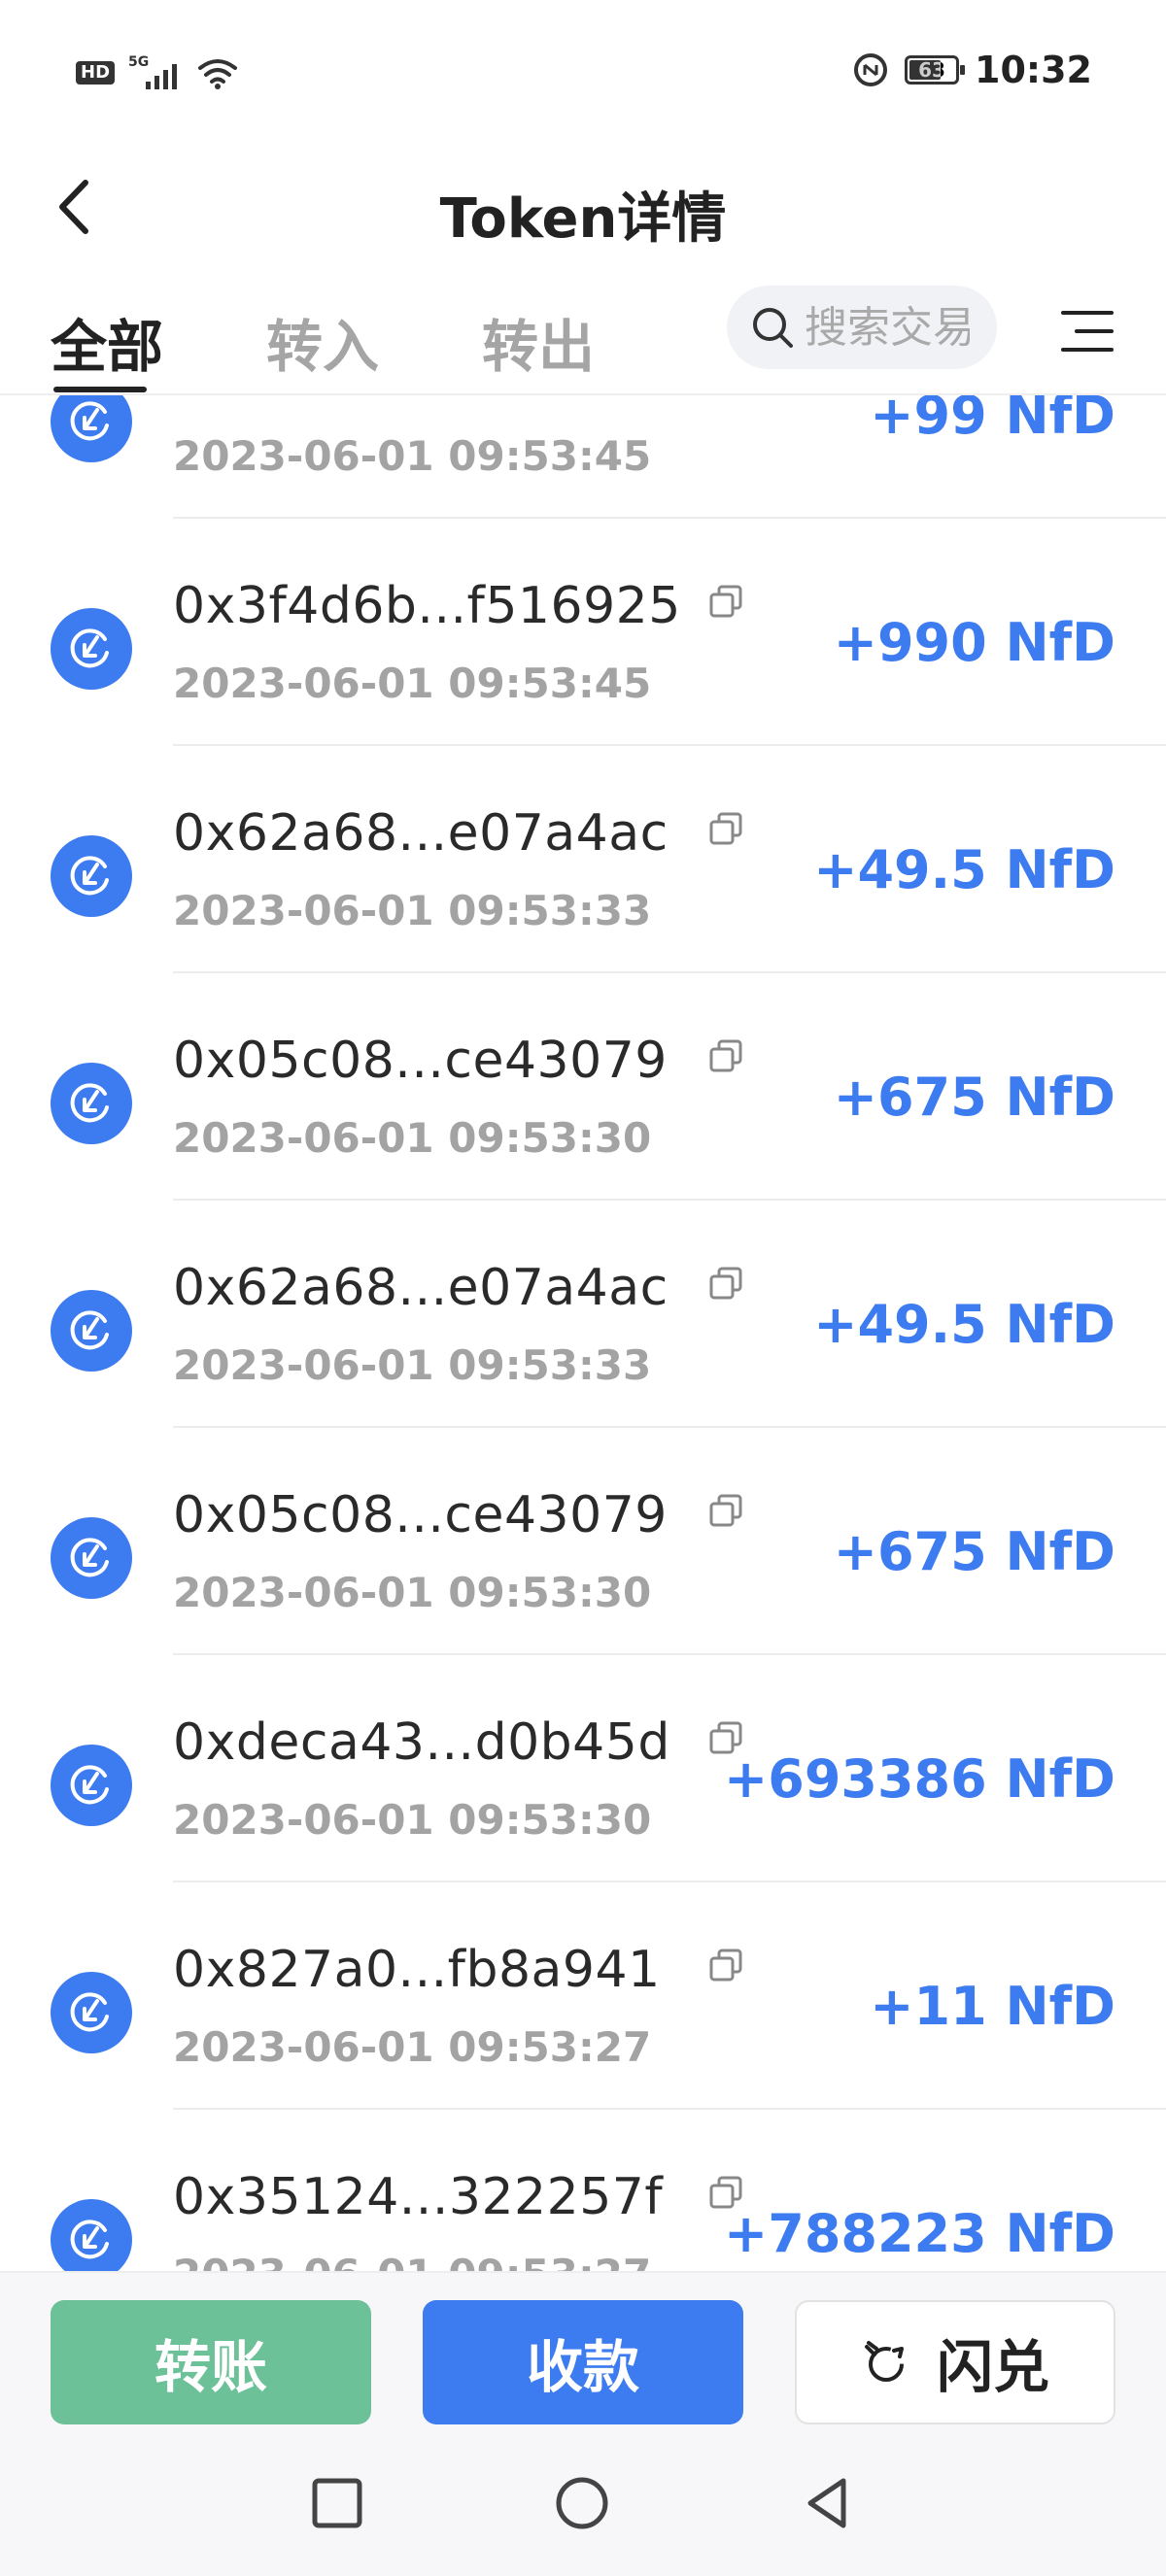 The height and width of the screenshot is (2576, 1166). Describe the element at coordinates (583, 73) in the screenshot. I see `status-bar: HD 5G 63 10:32` at that location.